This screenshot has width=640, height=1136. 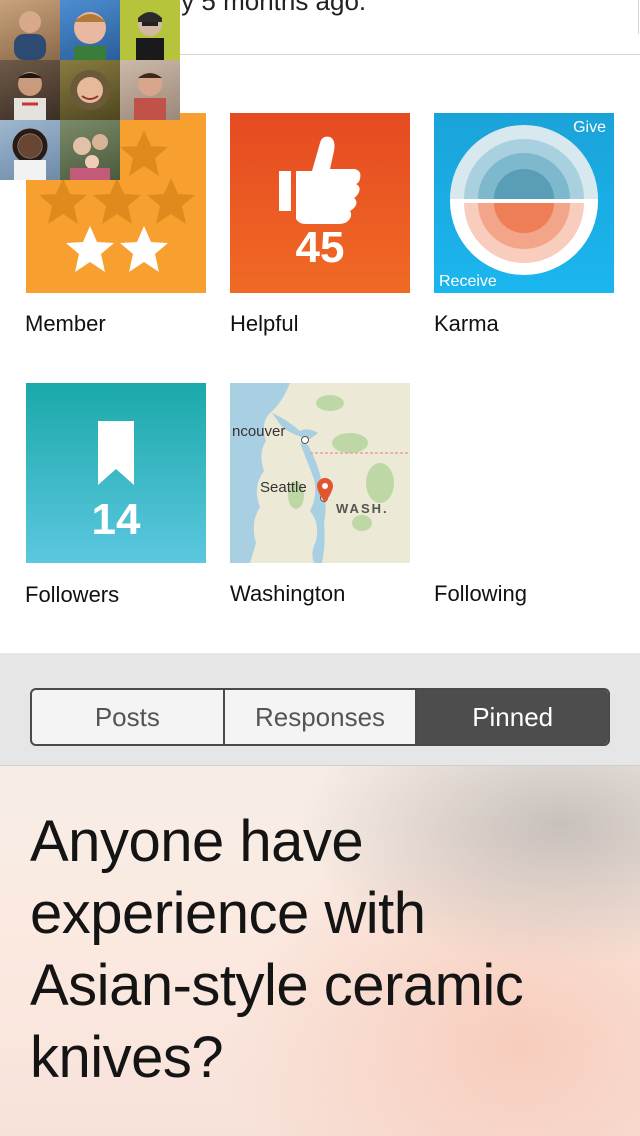 I want to click on followers-tile: 14, so click(x=116, y=473).